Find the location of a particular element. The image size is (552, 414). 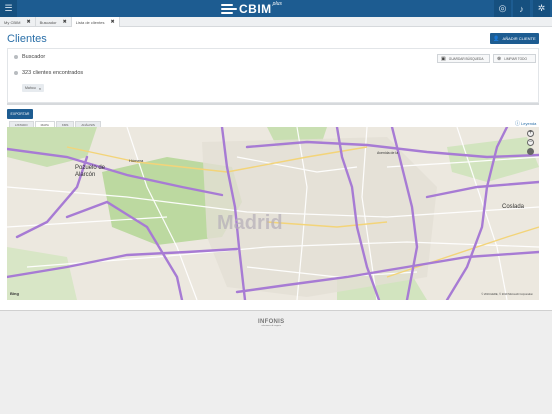

add-client-label: AÑADIR CLIENTE is located at coordinates (519, 38).